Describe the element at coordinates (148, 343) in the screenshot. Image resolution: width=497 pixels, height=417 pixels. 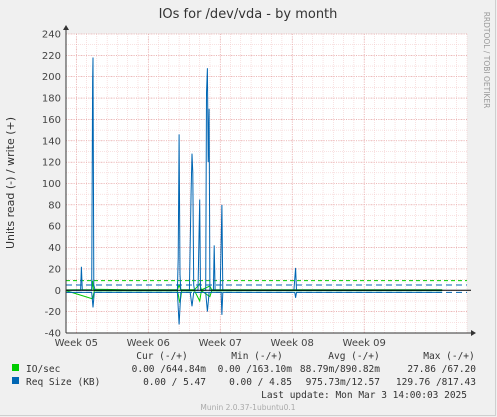
I see `x-tick-label: Week 06` at that location.